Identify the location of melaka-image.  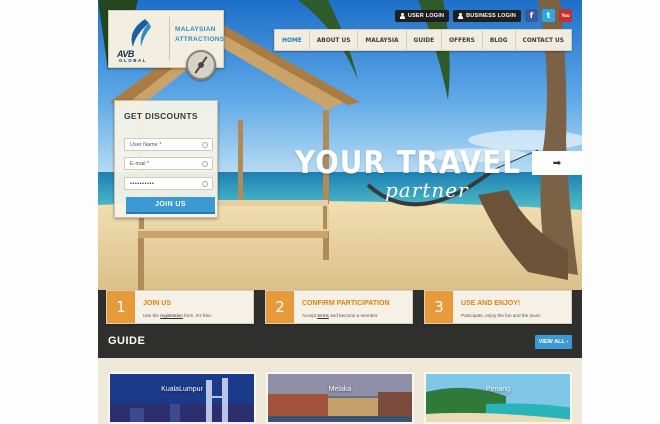
(340, 398).